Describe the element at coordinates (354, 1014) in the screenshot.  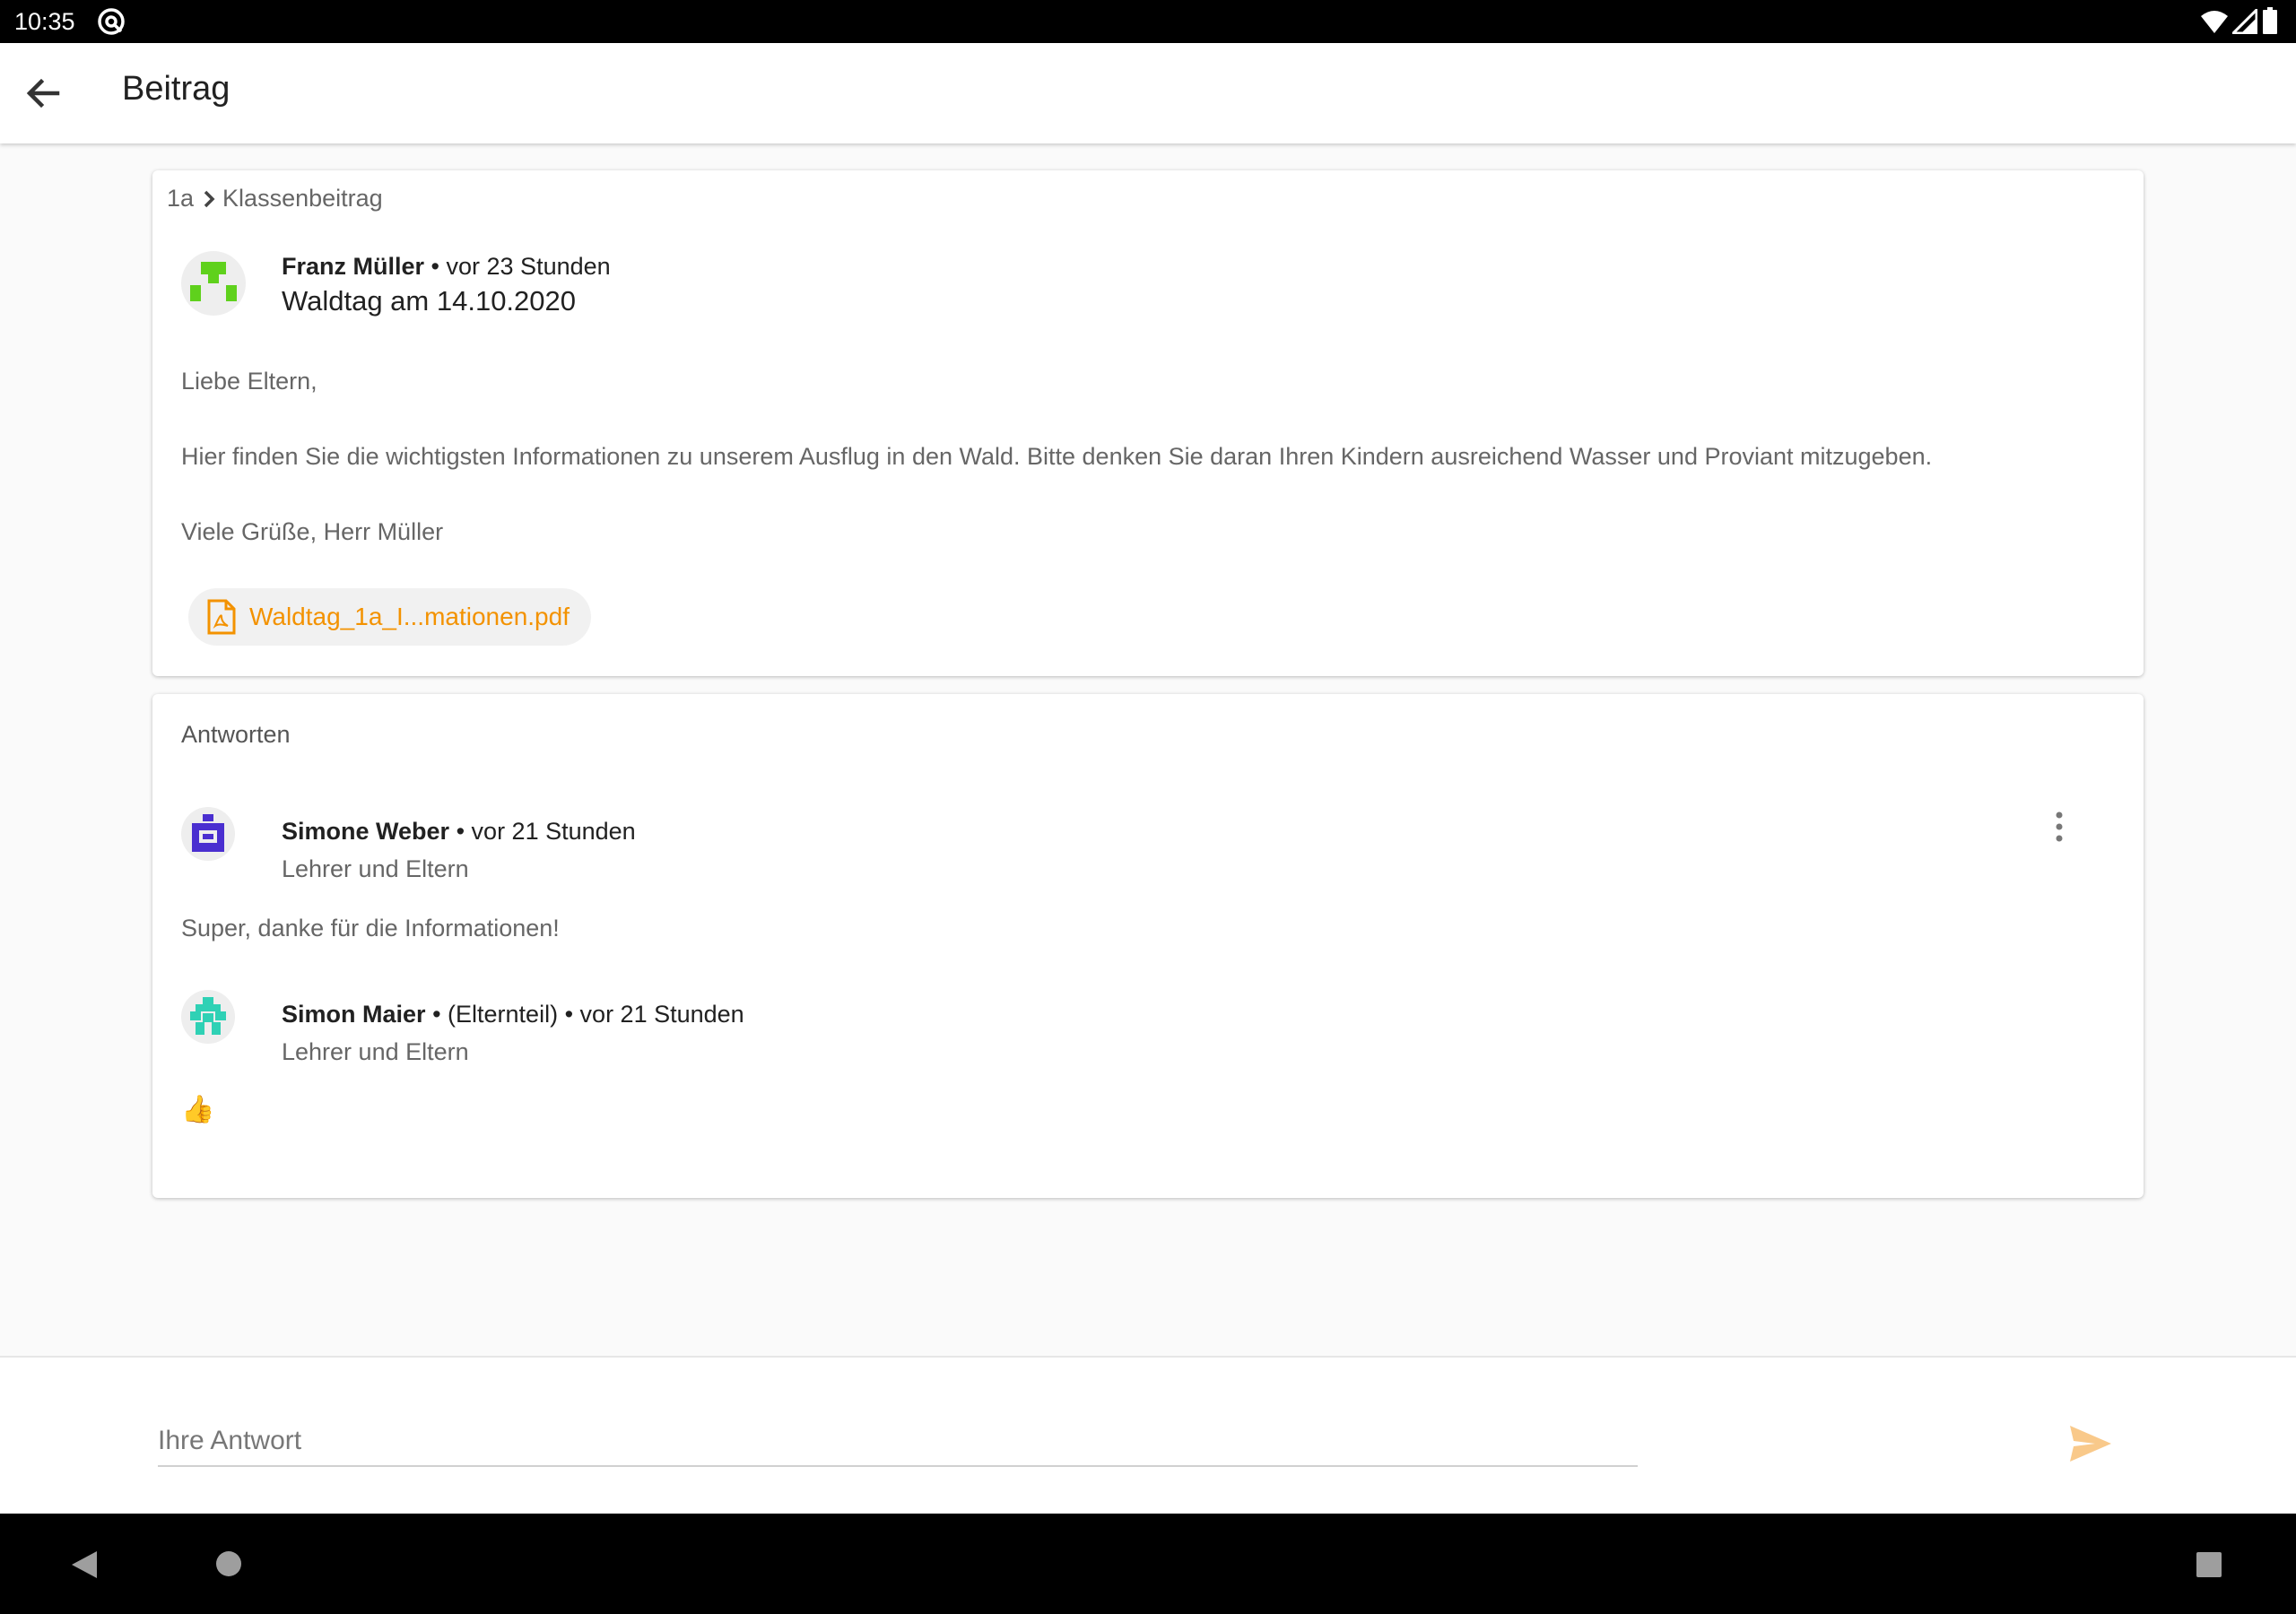
I see `answer-author: Simon Maier` at that location.